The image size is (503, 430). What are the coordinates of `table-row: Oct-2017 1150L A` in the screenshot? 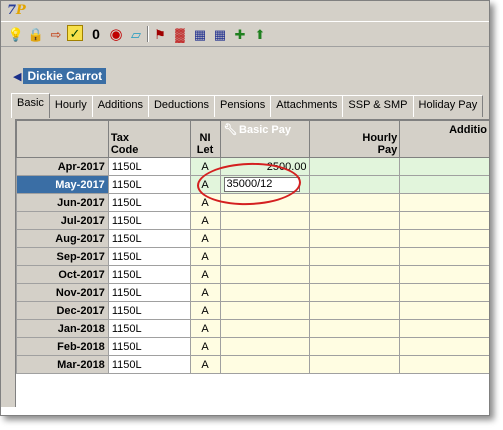 It's located at (252, 274).